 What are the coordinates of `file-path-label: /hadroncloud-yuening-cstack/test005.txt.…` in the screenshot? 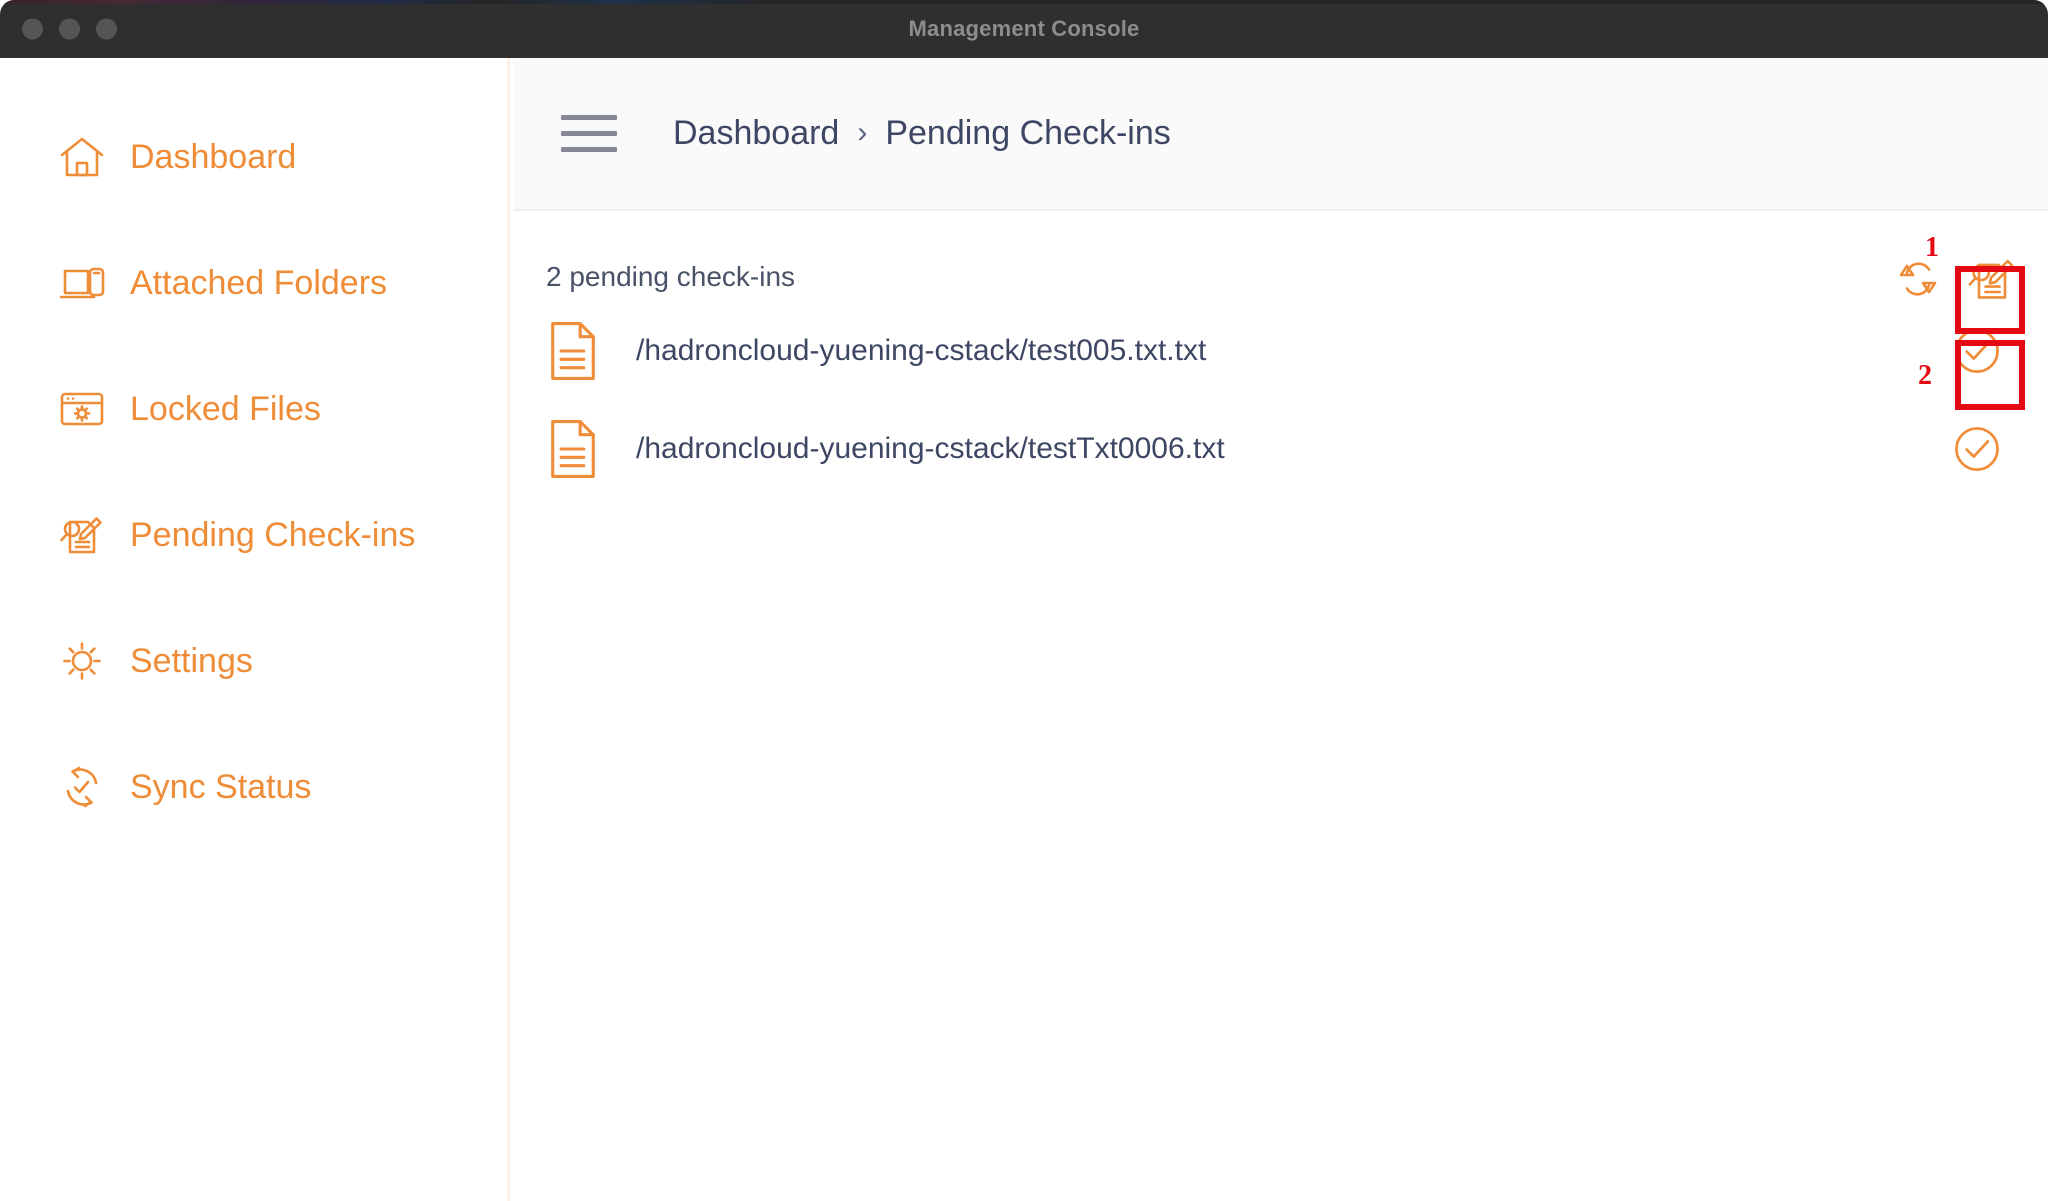 It's located at (921, 350).